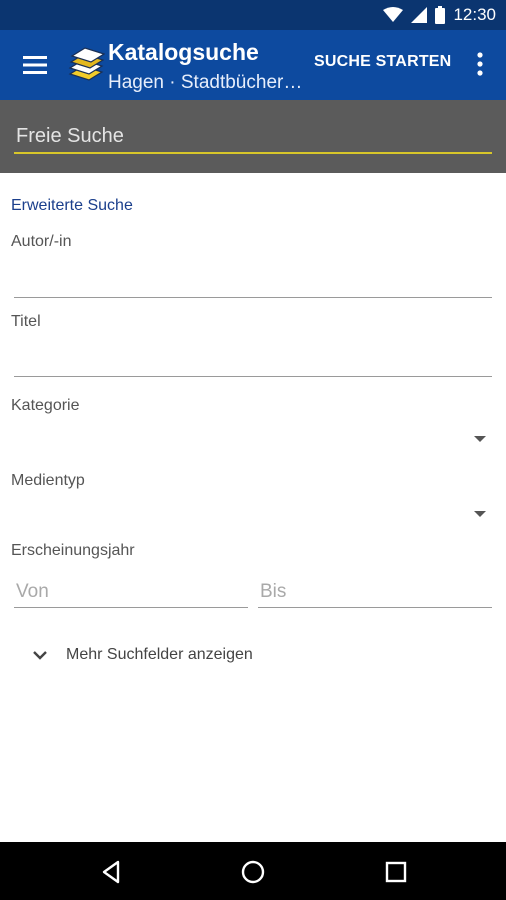 The height and width of the screenshot is (900, 506). I want to click on start-search-button: SUCHE STARTEN, so click(382, 62).